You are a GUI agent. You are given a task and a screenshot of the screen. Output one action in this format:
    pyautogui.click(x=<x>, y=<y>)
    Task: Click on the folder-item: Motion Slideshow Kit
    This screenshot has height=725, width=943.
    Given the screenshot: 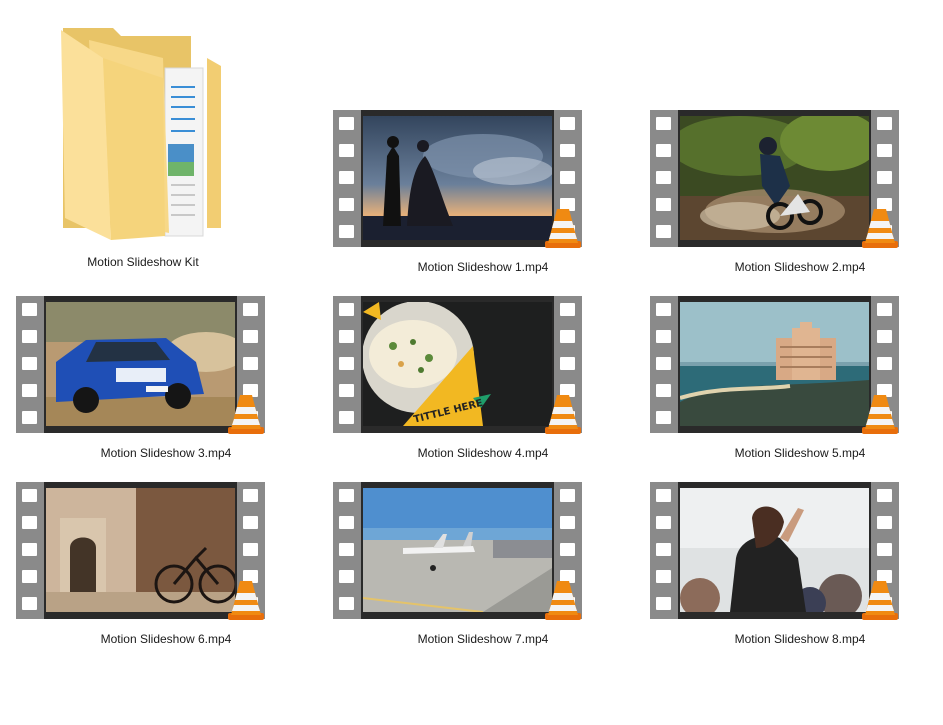 What is the action you would take?
    pyautogui.click(x=146, y=143)
    